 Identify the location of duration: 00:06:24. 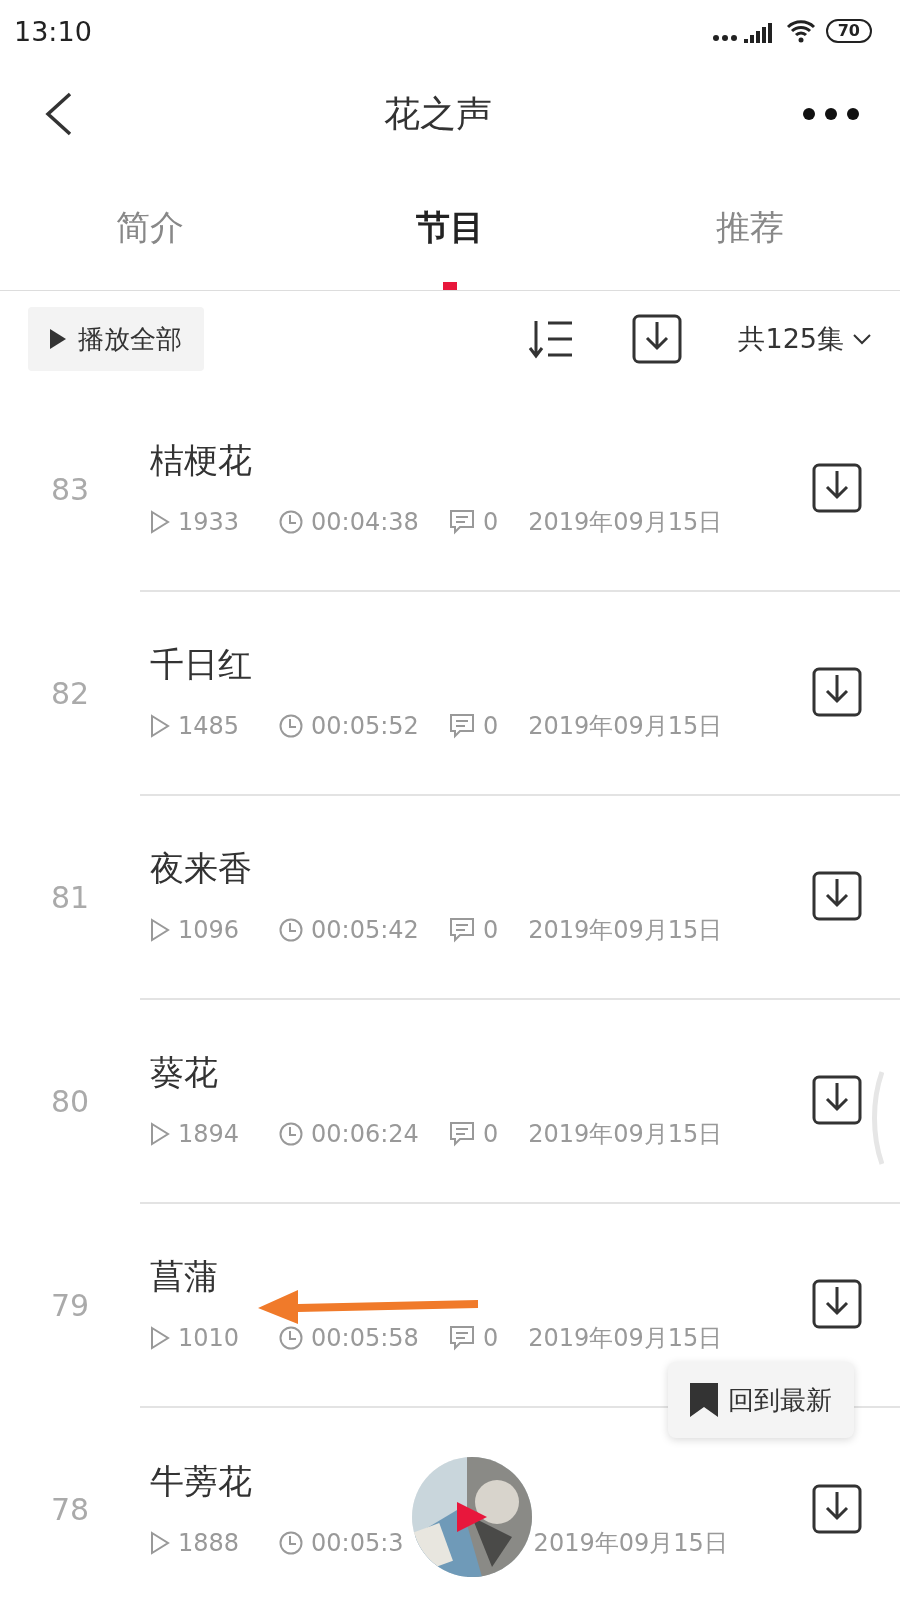
(365, 1134).